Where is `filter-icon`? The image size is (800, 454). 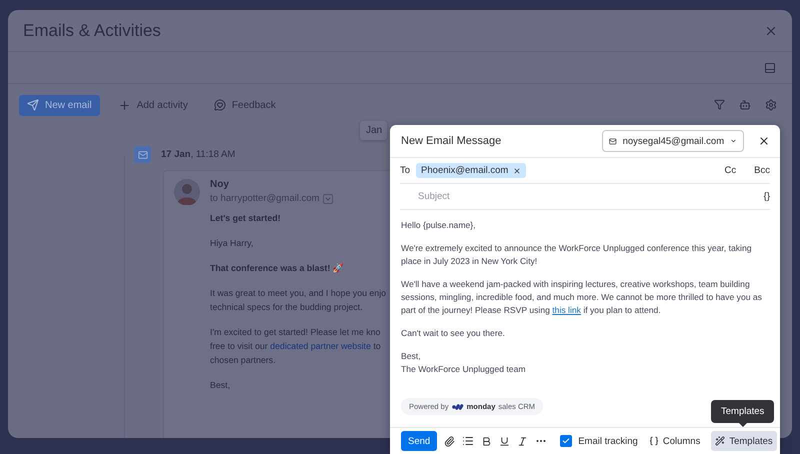 filter-icon is located at coordinates (719, 105).